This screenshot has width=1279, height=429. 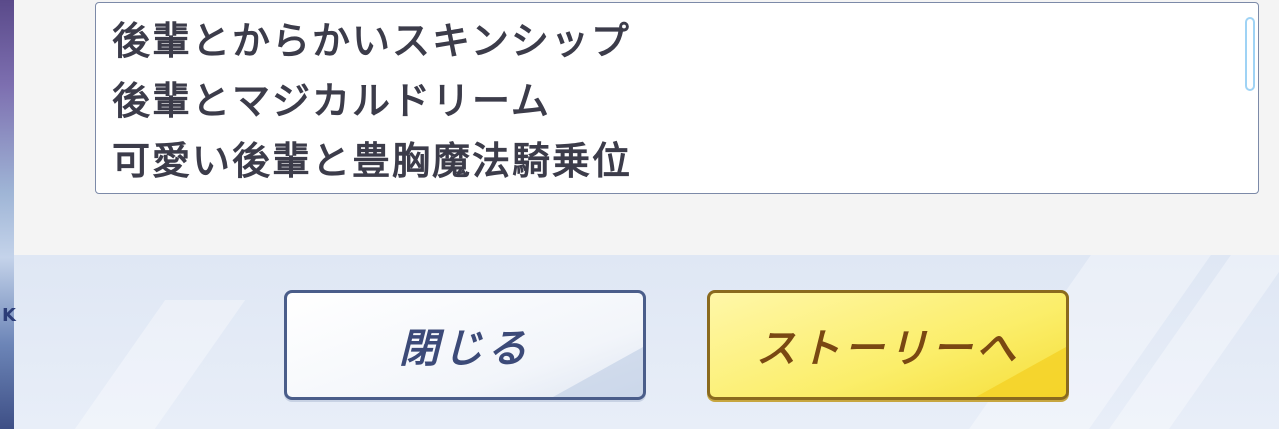 What do you see at coordinates (1250, 99) in the screenshot?
I see `scrollbar-track` at bounding box center [1250, 99].